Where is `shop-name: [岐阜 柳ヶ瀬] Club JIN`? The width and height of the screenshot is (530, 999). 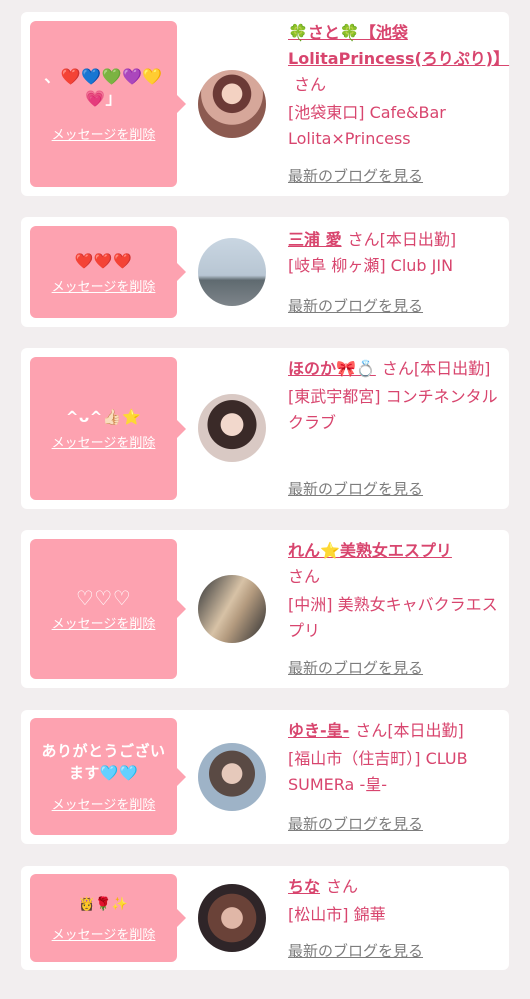
shop-name: [岐阜 柳ヶ瀬] Club JIN is located at coordinates (371, 265).